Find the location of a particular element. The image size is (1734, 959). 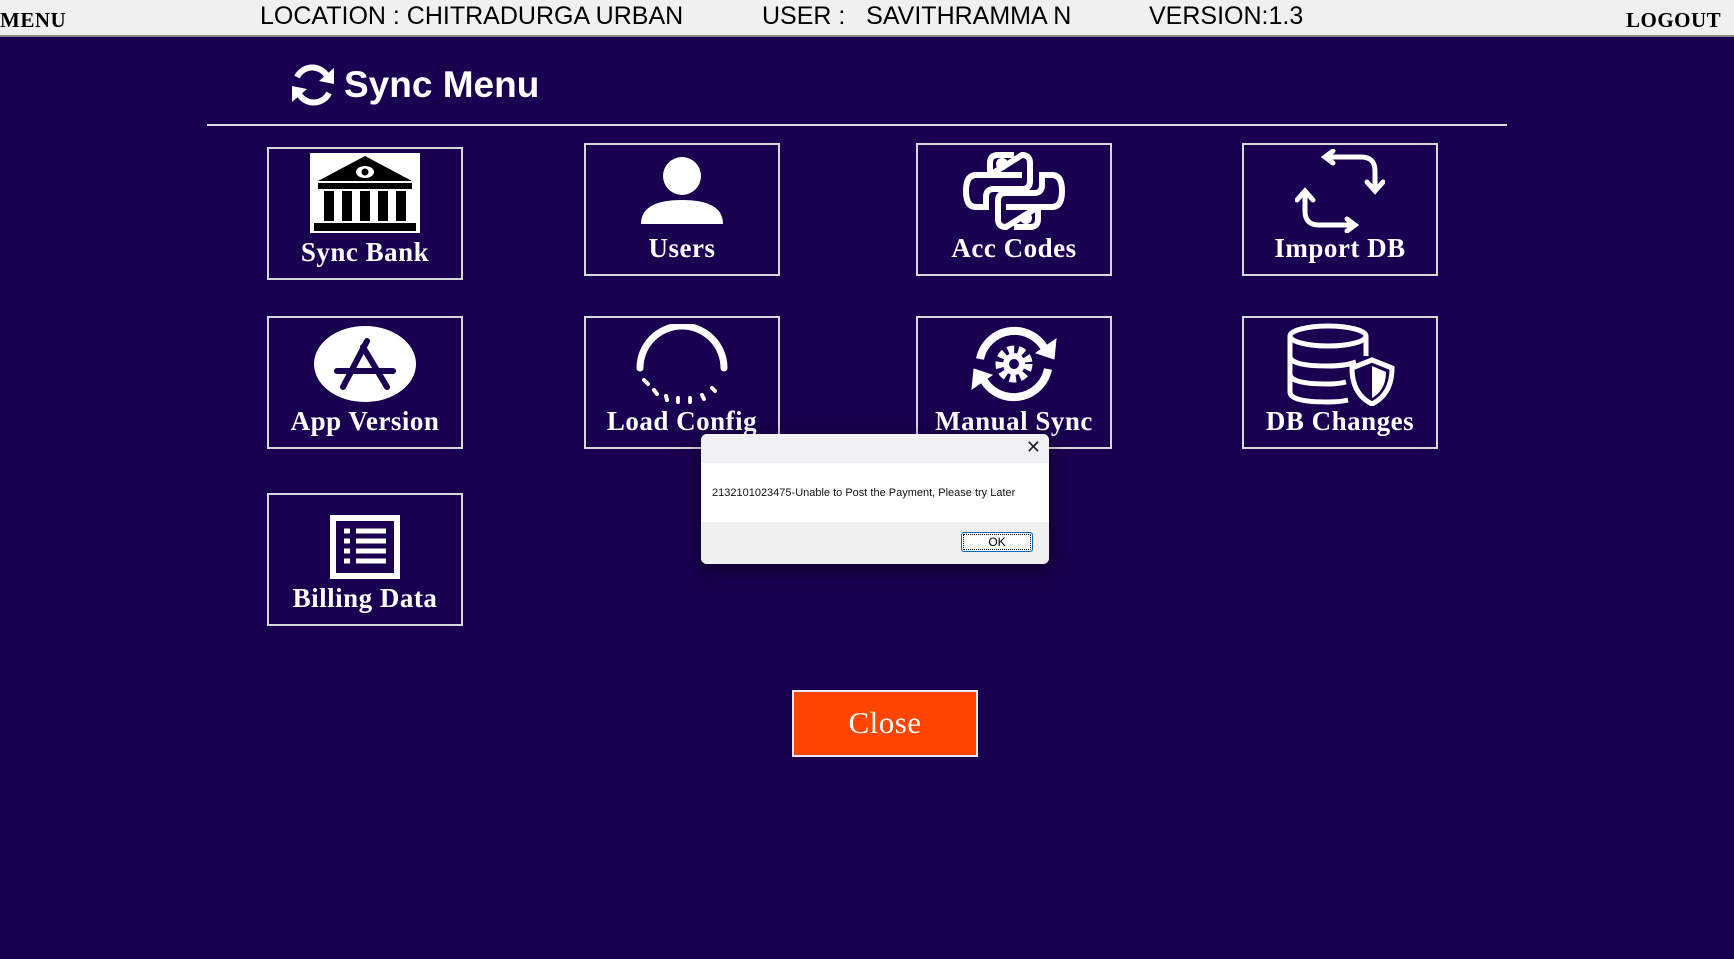

user-label: USER : SAVITHRAMMA N is located at coordinates (917, 16).